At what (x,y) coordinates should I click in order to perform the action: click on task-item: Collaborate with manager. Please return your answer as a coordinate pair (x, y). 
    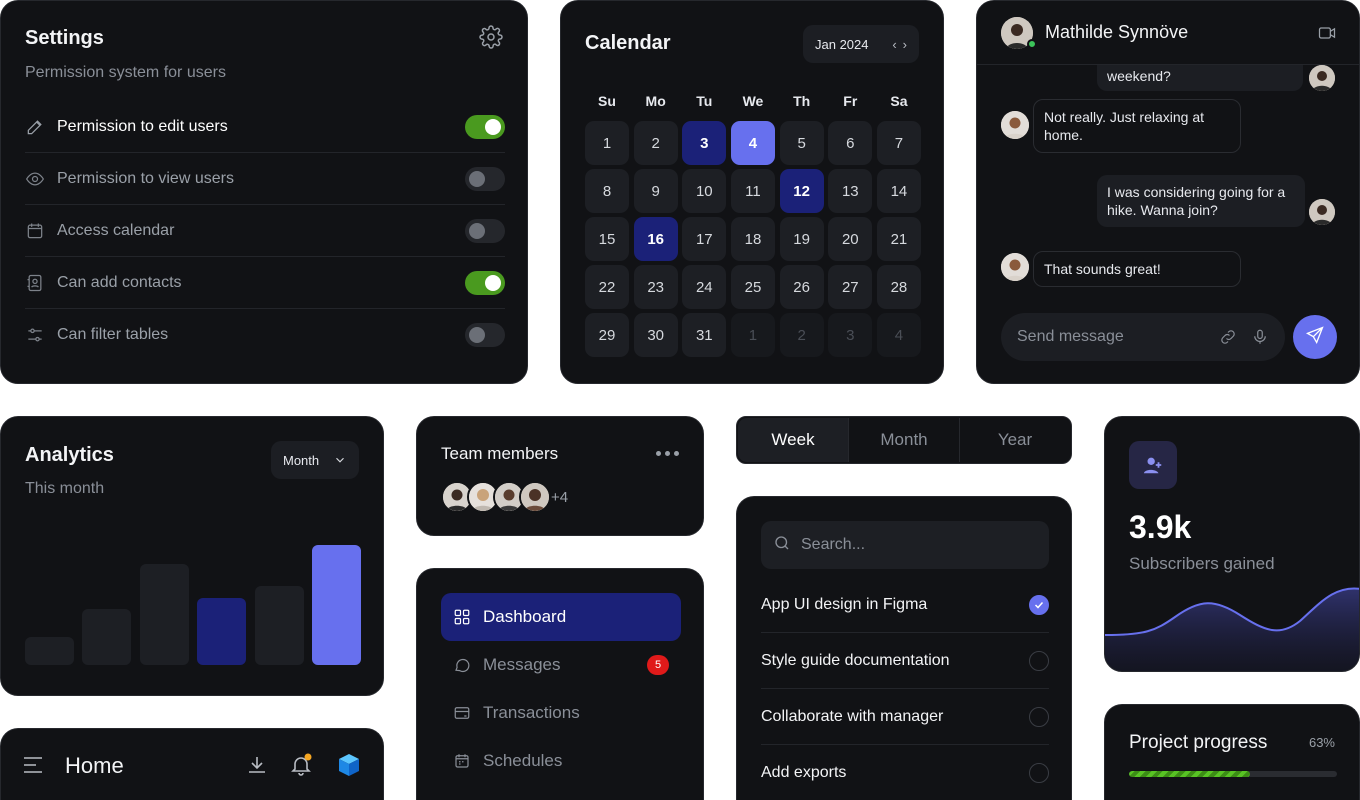
    Looking at the image, I should click on (905, 717).